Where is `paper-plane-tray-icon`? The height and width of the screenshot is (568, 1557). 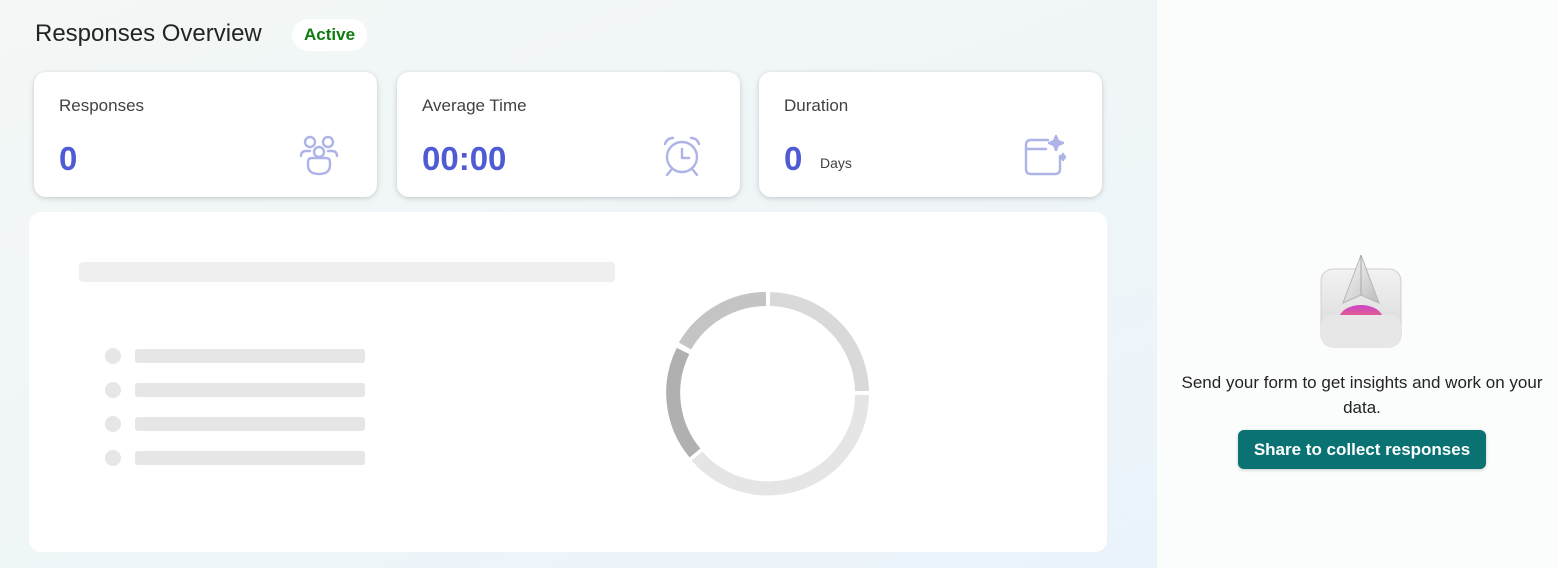 paper-plane-tray-icon is located at coordinates (1361, 301).